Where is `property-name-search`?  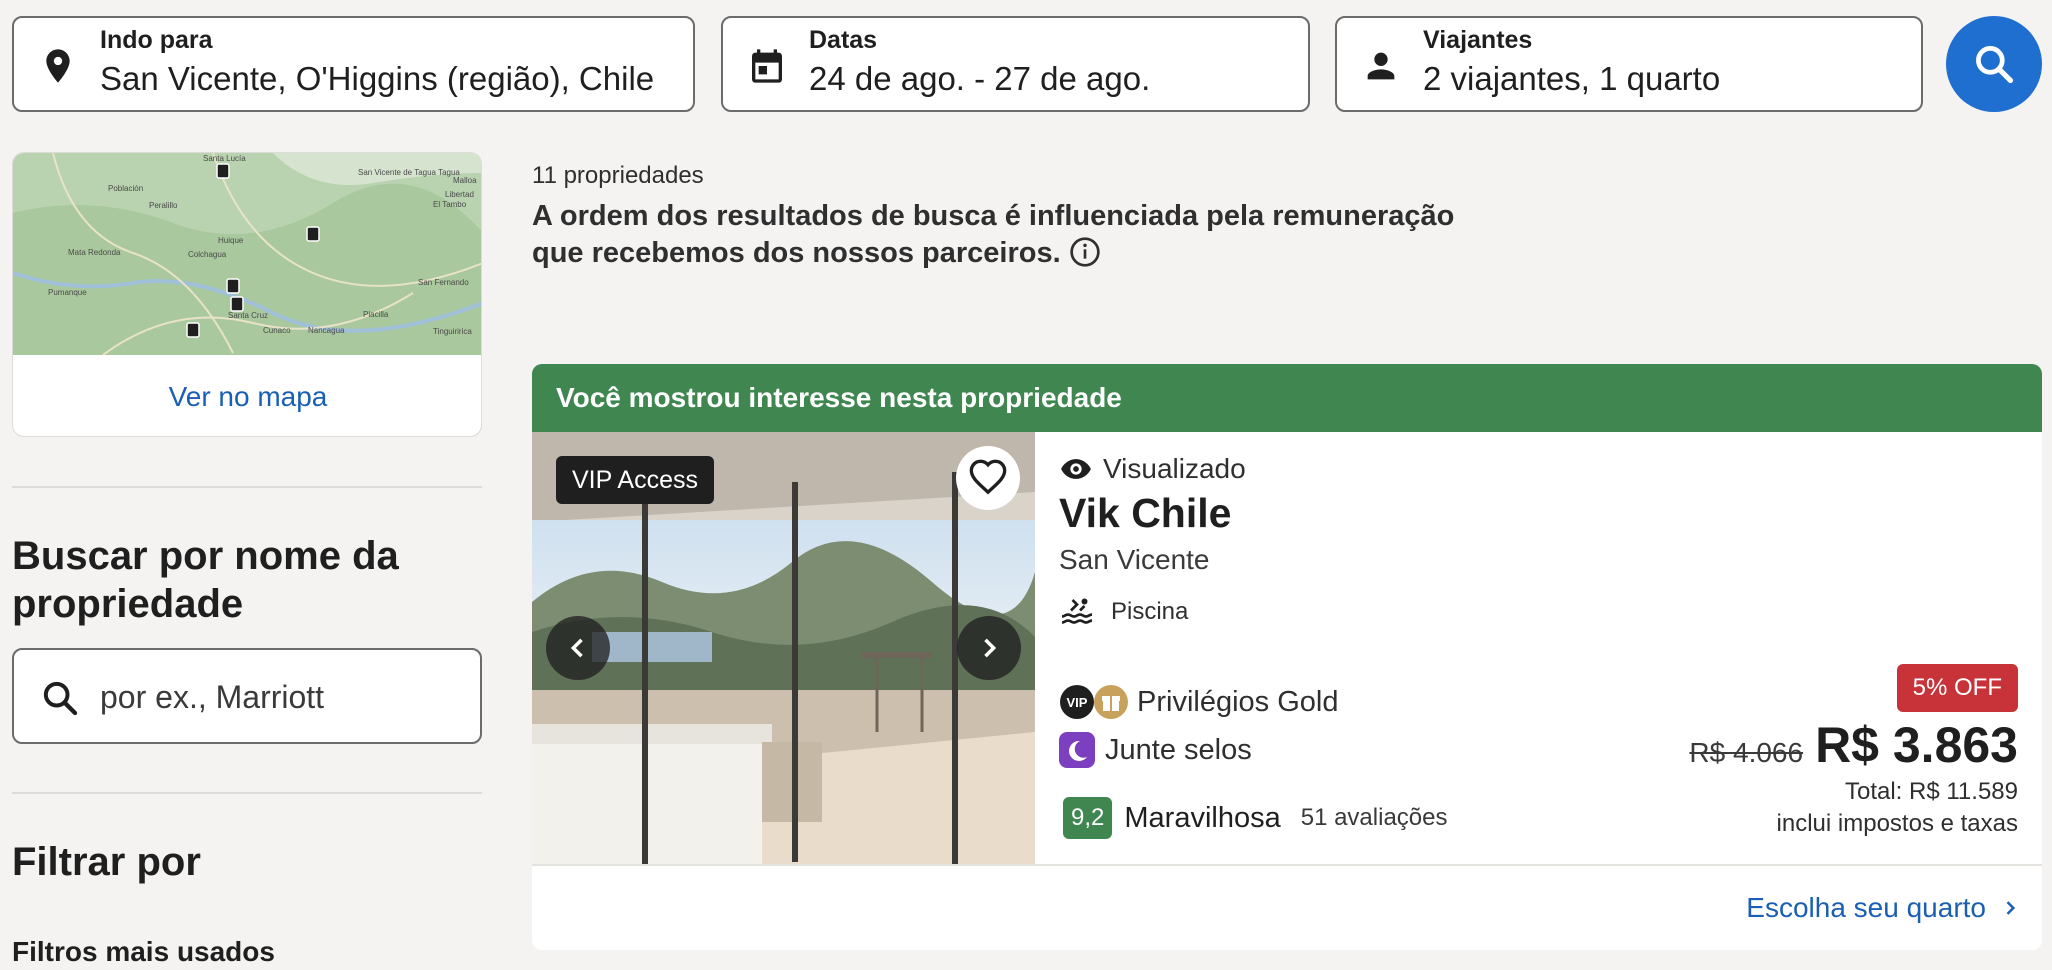 property-name-search is located at coordinates (247, 696).